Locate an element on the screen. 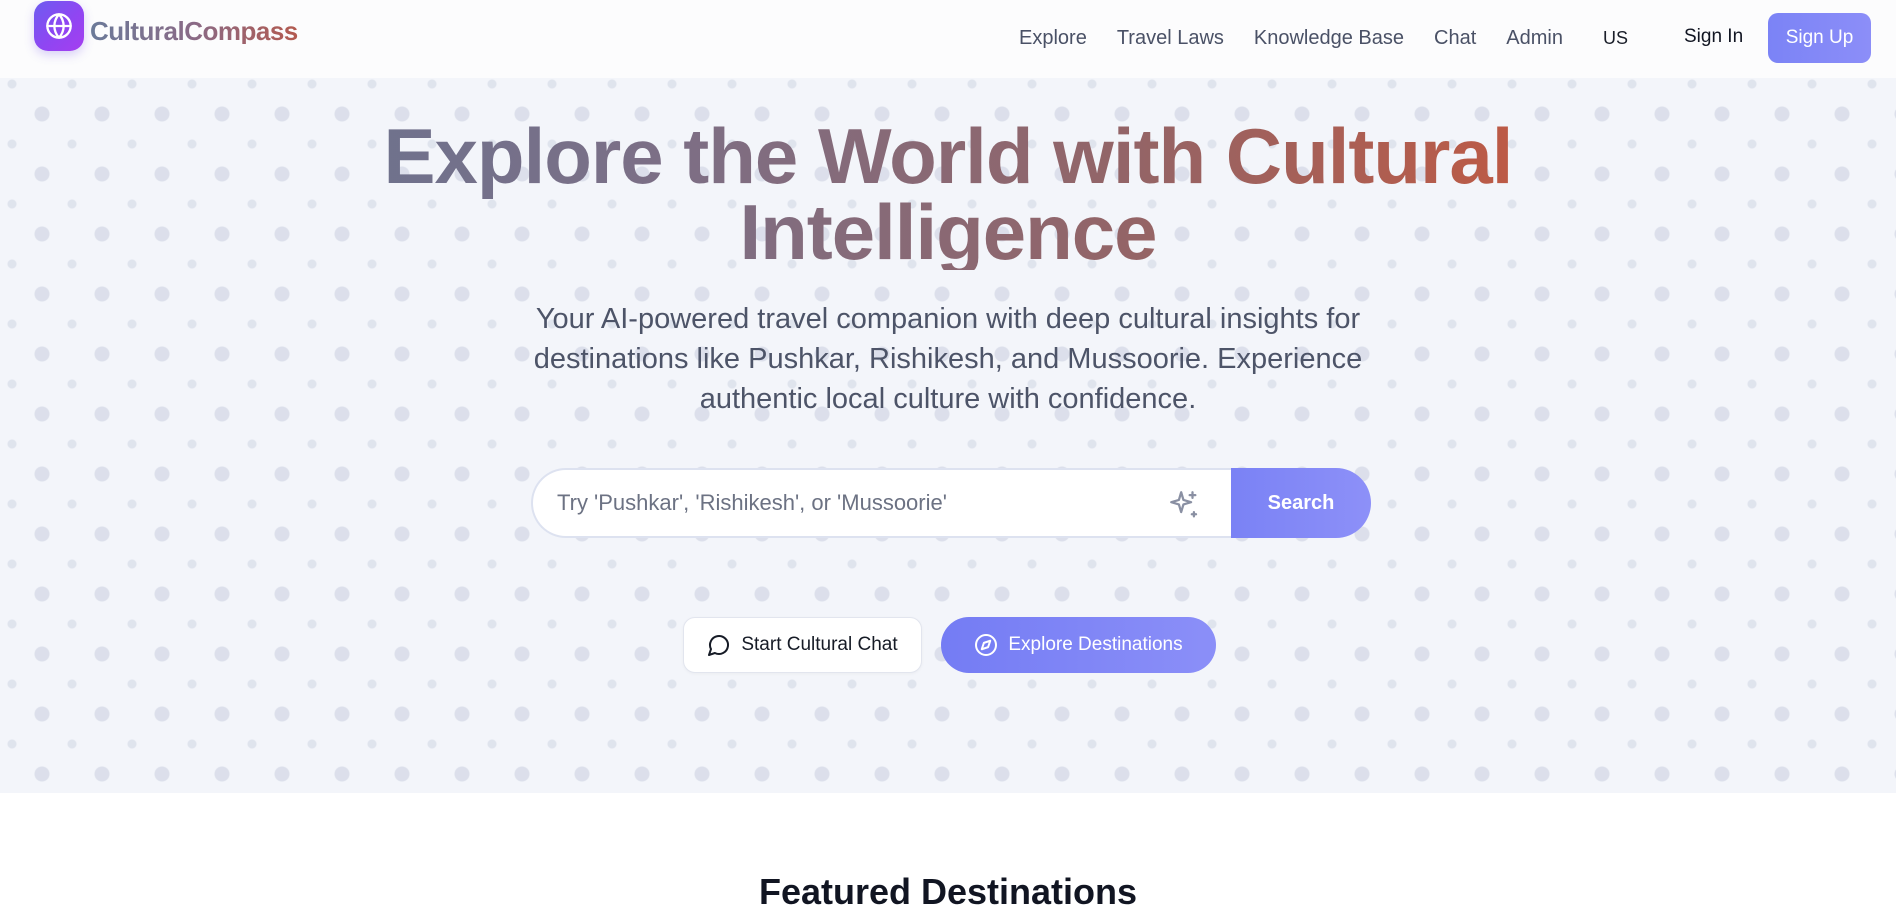  sign-up-button: Sign Up is located at coordinates (1819, 38).